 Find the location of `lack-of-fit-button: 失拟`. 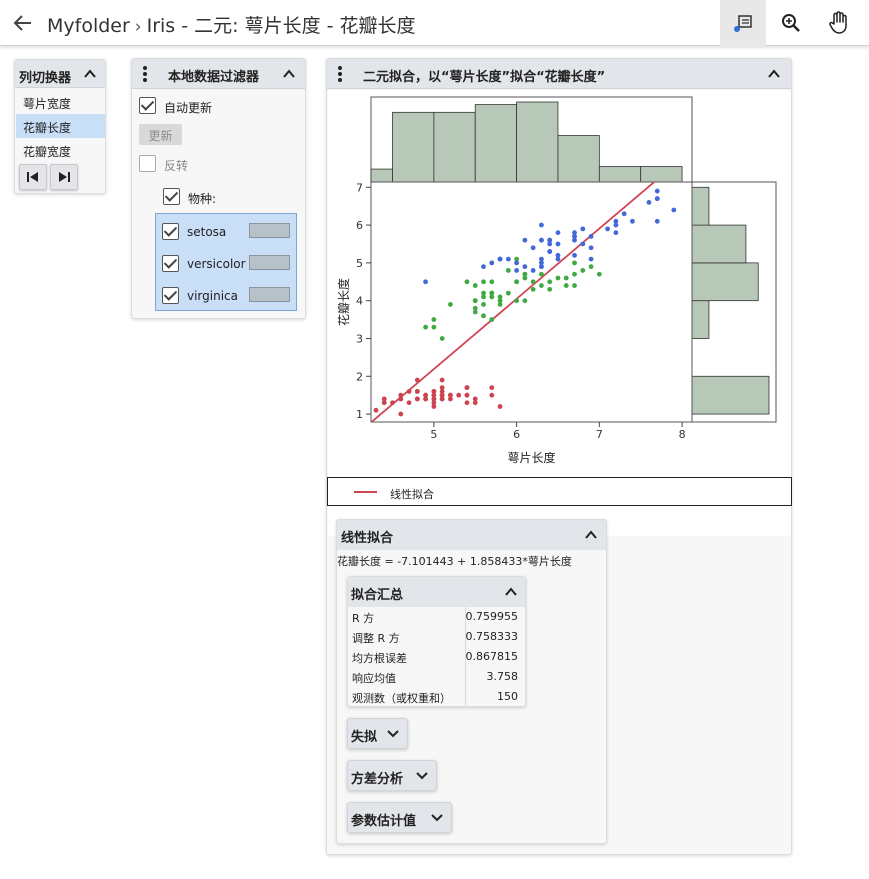

lack-of-fit-button: 失拟 is located at coordinates (377, 733).